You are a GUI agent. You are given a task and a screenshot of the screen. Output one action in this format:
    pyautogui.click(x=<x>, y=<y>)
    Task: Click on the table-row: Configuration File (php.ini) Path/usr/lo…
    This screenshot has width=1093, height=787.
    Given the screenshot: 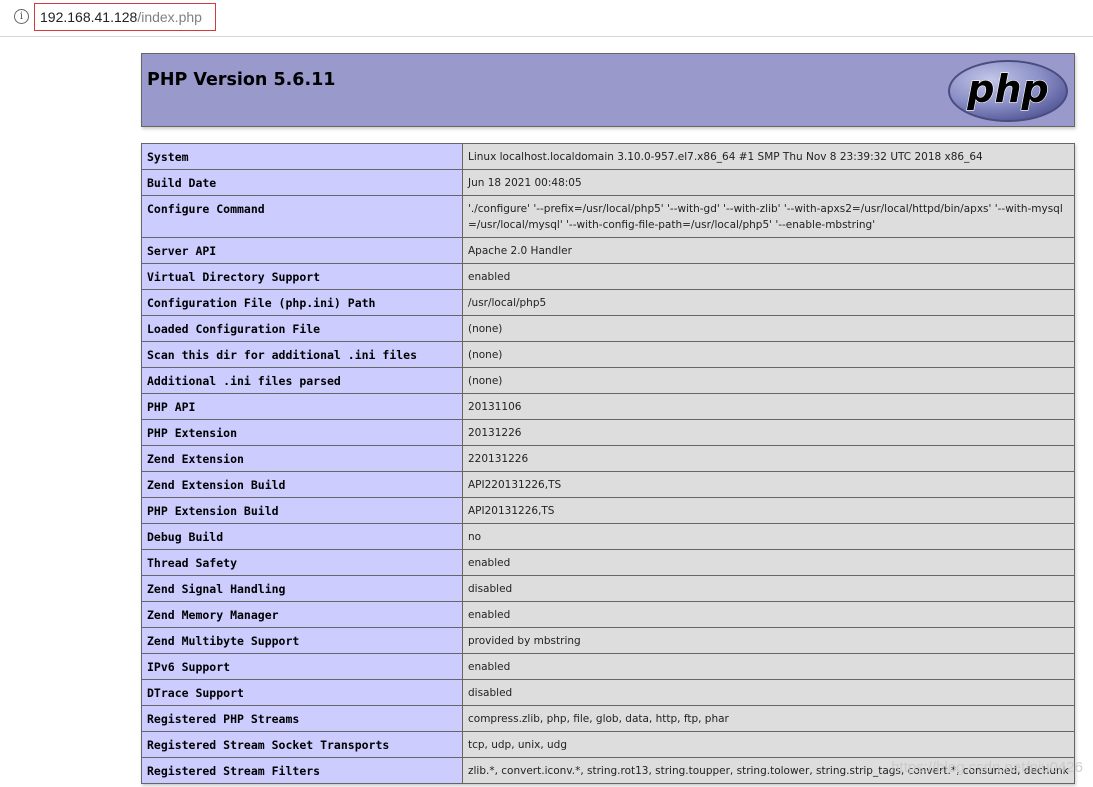 What is the action you would take?
    pyautogui.click(x=608, y=302)
    